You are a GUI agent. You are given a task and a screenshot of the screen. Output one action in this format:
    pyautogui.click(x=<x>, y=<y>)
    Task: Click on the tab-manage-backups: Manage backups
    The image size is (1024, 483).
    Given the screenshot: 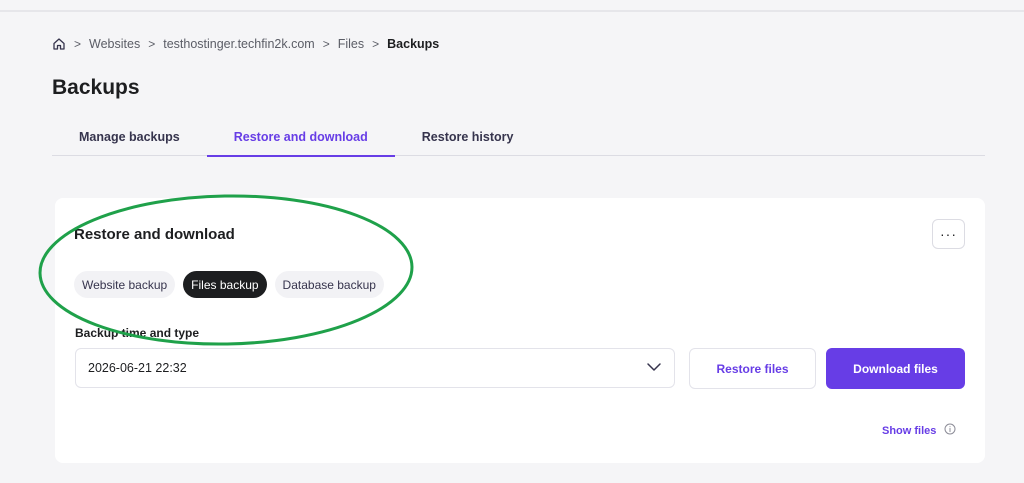 What is the action you would take?
    pyautogui.click(x=129, y=137)
    